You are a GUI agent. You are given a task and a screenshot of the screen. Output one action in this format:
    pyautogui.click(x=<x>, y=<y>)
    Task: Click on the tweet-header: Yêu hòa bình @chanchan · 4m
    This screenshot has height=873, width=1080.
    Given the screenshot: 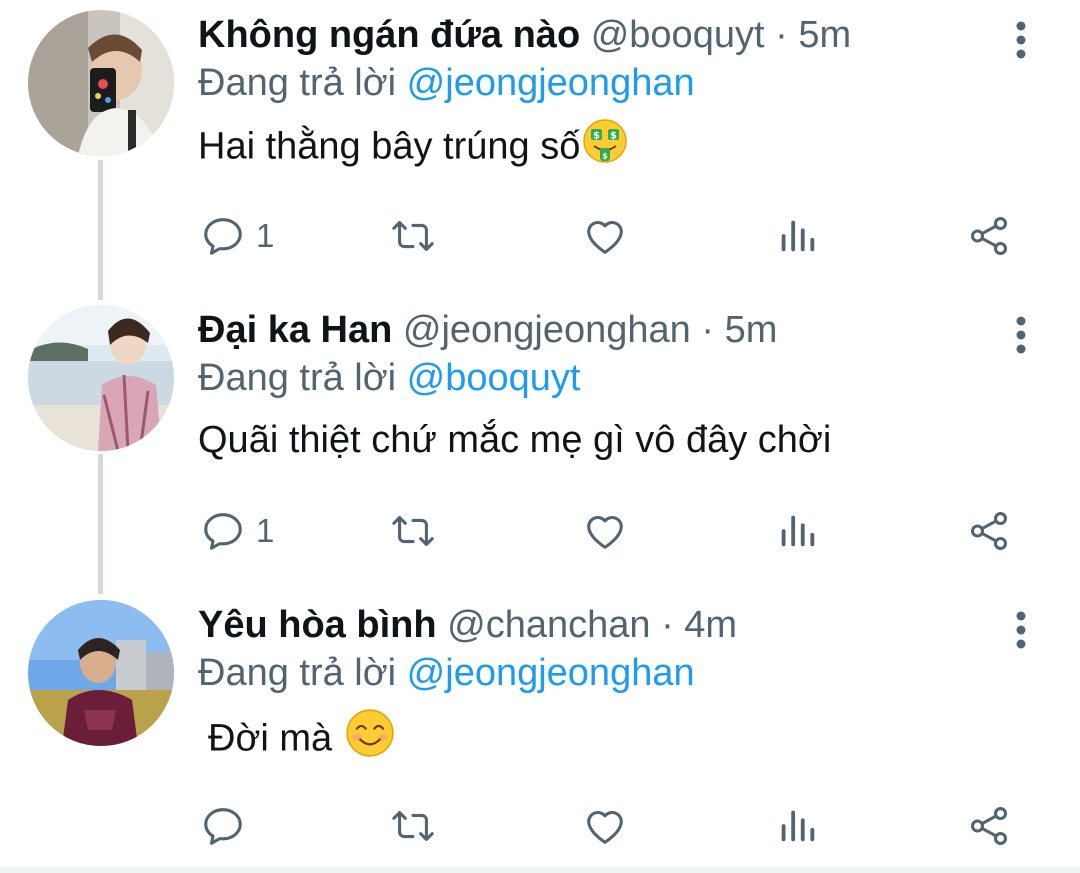 What is the action you would take?
    pyautogui.click(x=467, y=625)
    